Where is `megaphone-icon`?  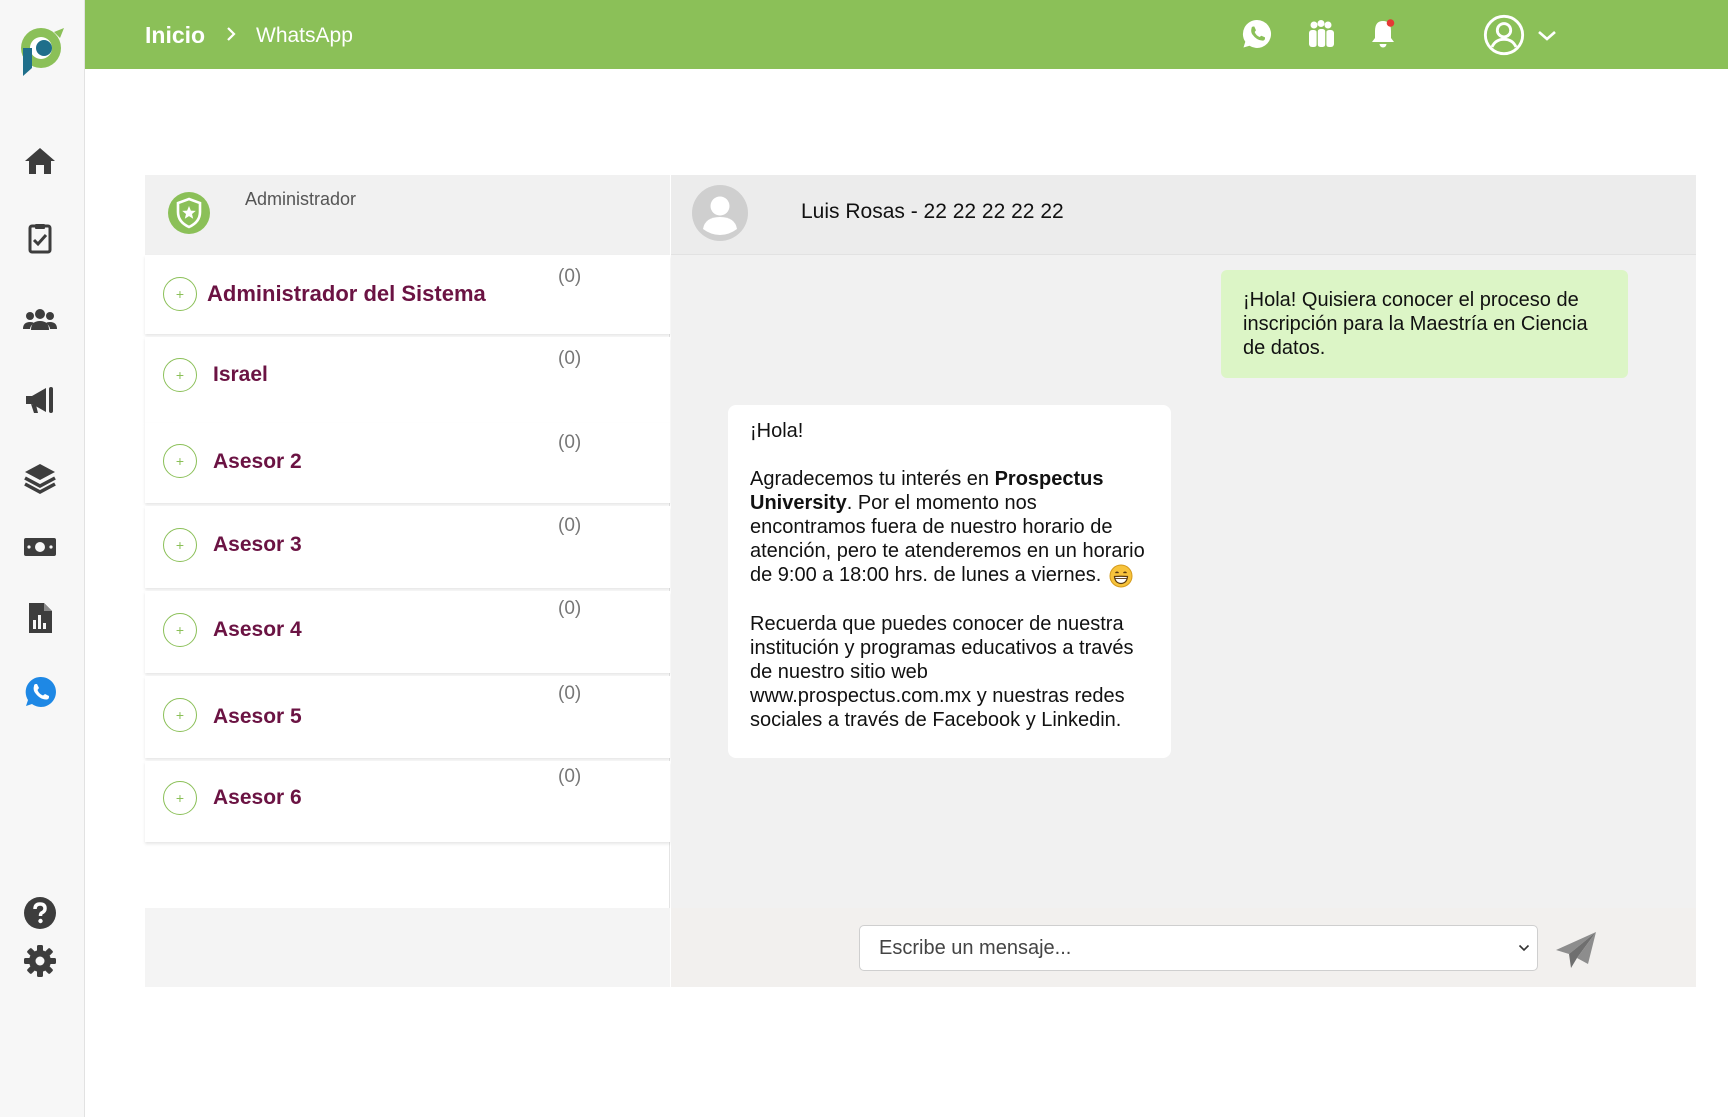
megaphone-icon is located at coordinates (40, 400).